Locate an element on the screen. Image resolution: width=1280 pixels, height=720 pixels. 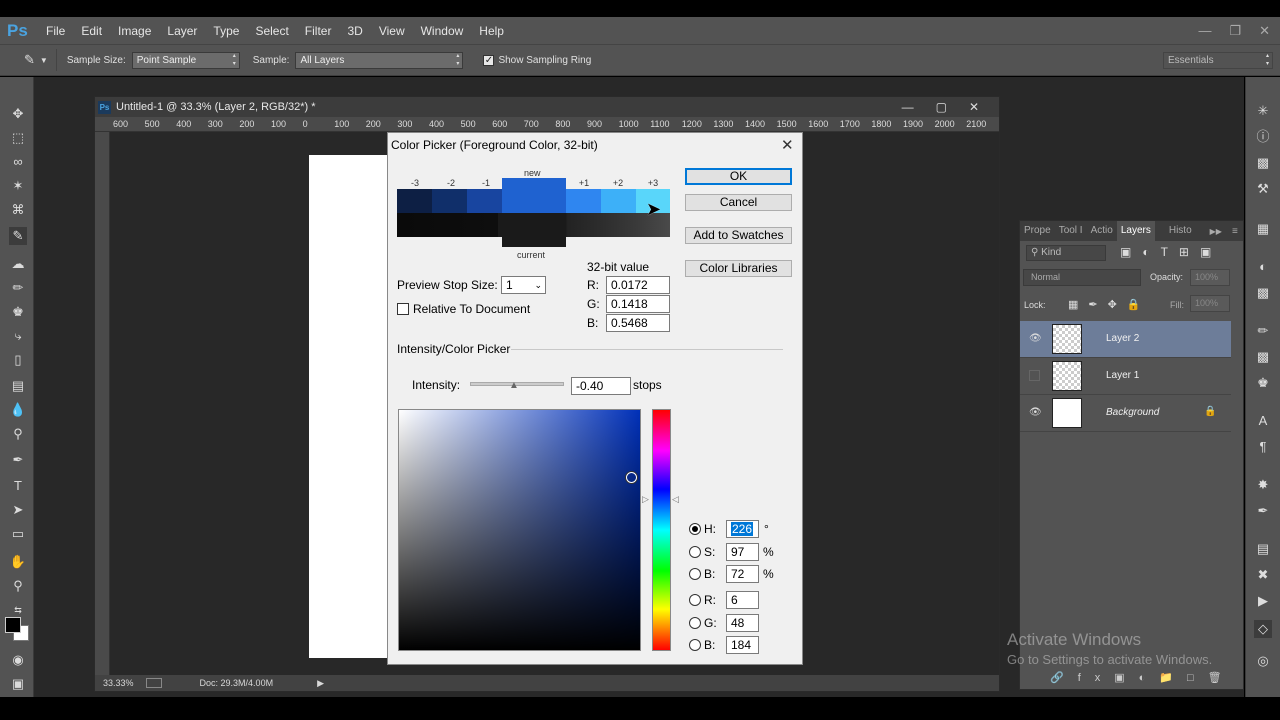
menu-help: Help is located at coordinates (491, 31).